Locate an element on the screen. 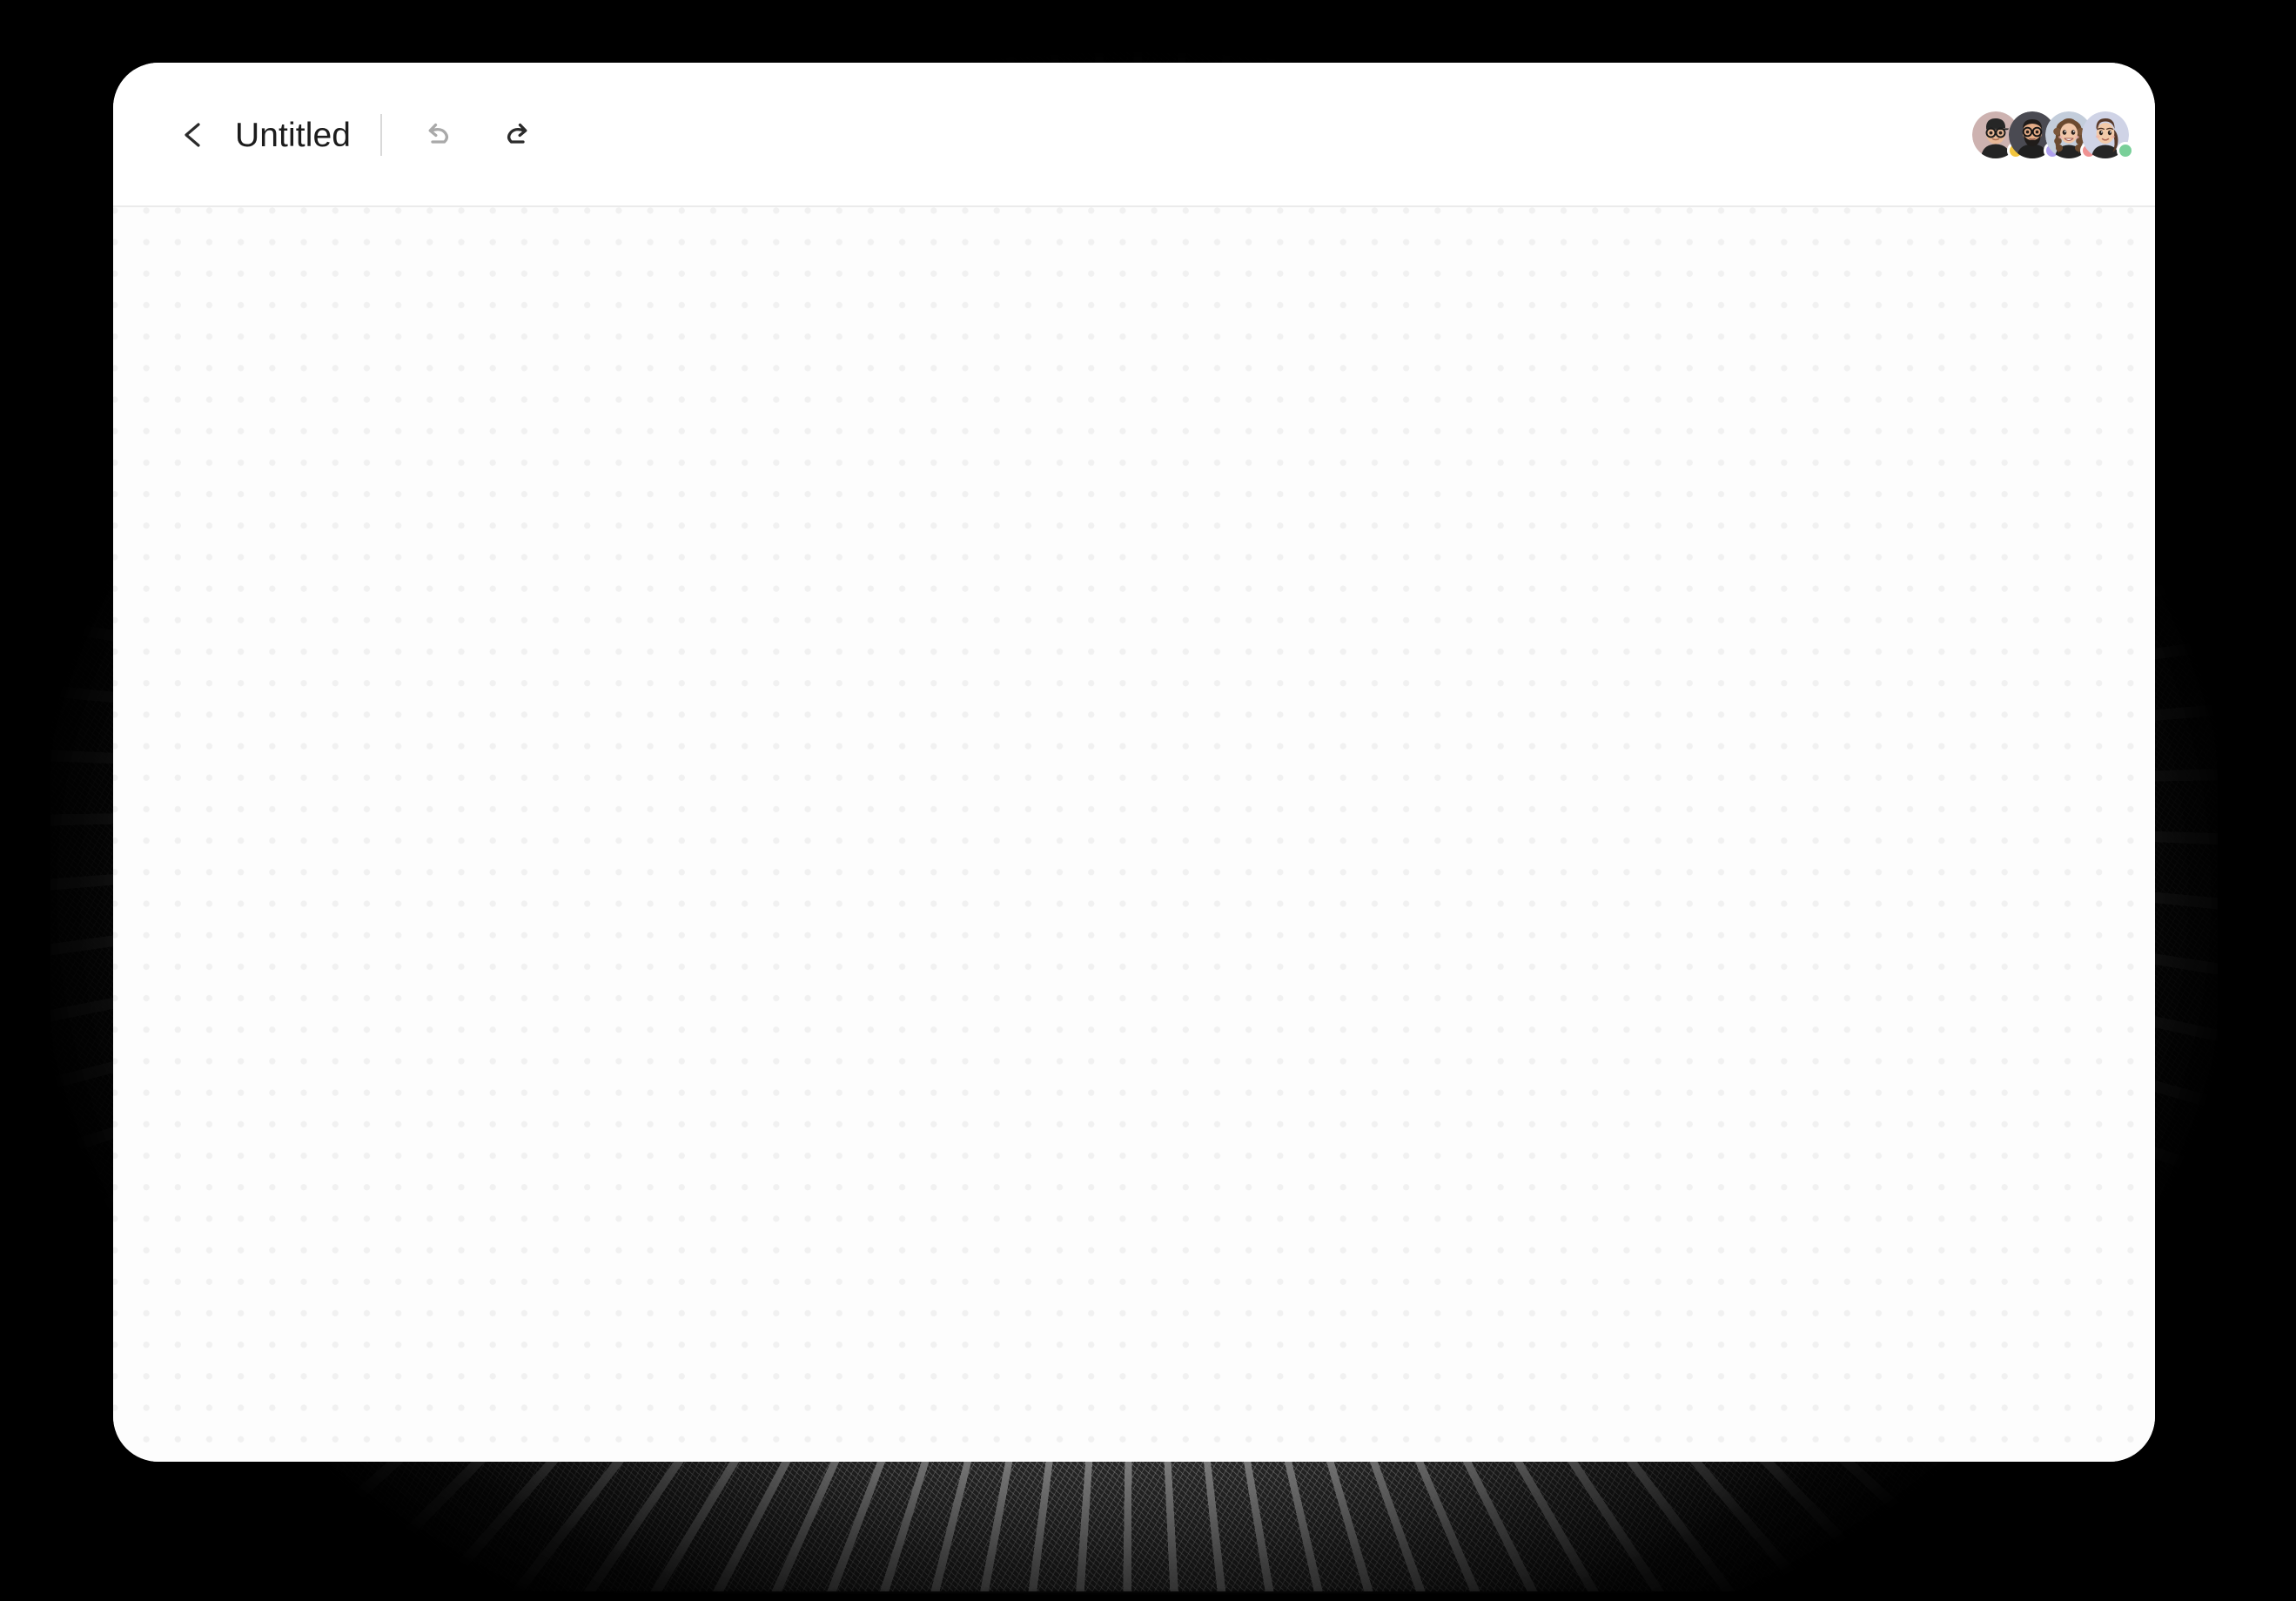  app-header: Untitled is located at coordinates (1134, 135).